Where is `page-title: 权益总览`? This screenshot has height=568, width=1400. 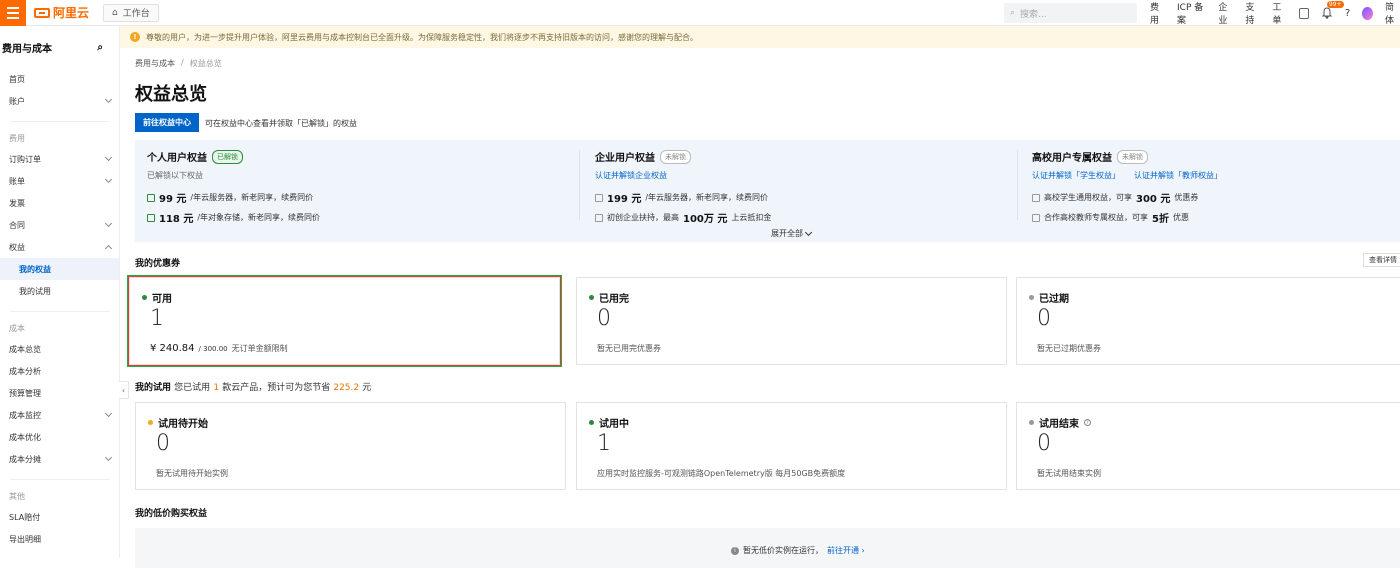
page-title: 权益总览 is located at coordinates (171, 94).